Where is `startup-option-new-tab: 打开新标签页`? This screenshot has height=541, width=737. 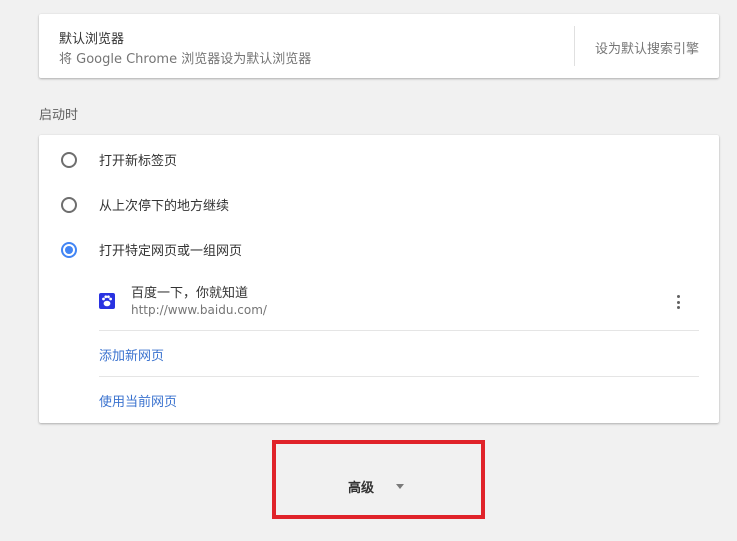
startup-option-new-tab: 打开新标签页 is located at coordinates (379, 158).